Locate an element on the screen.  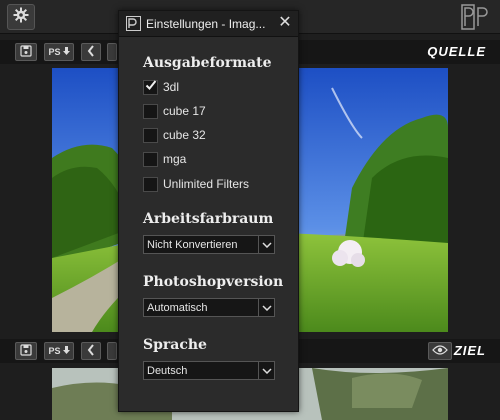
color-space-heading: Arbeitsfarbraum is located at coordinates (208, 219).